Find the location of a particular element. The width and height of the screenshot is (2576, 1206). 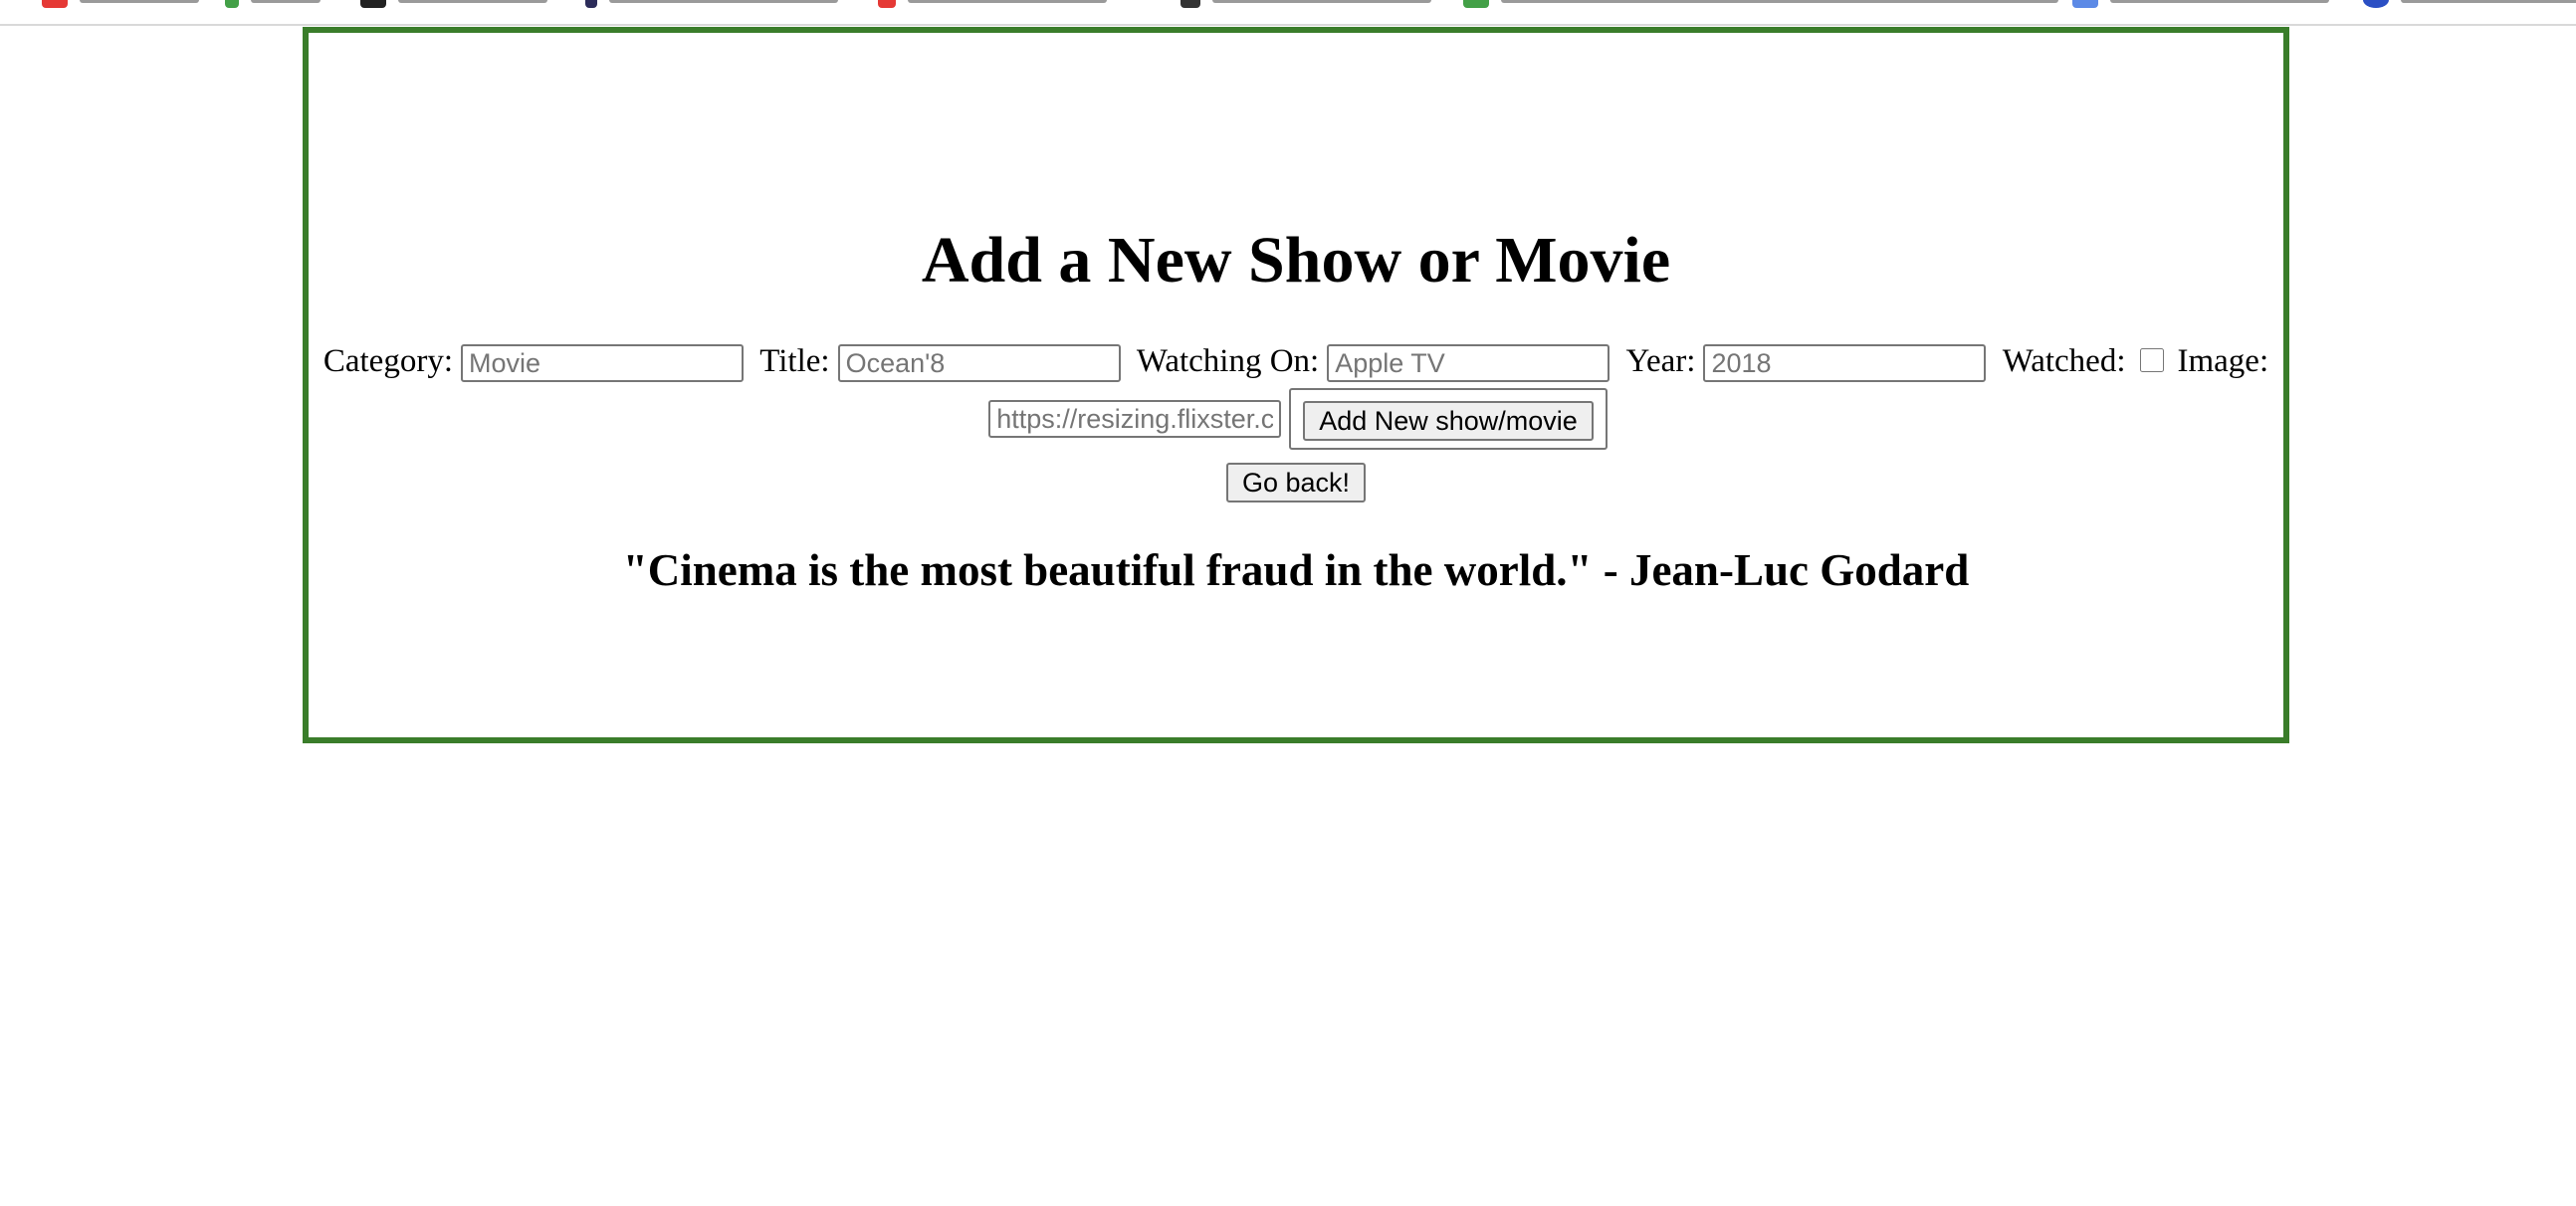

year-input is located at coordinates (1845, 364).